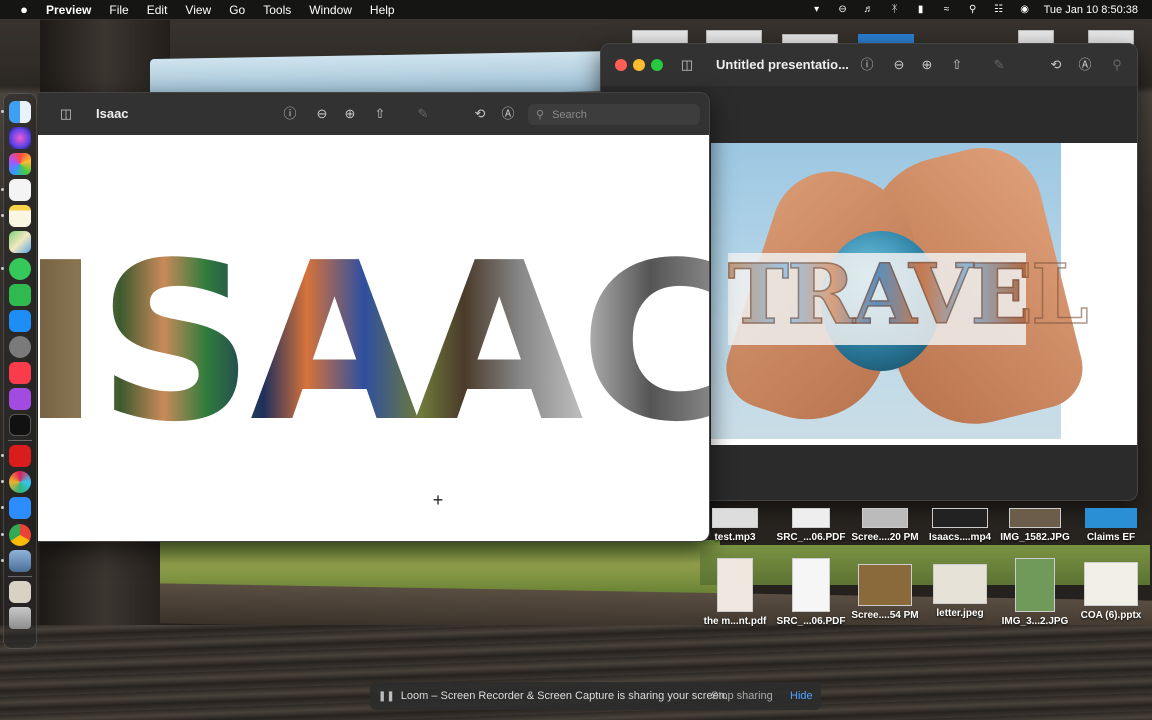  Describe the element at coordinates (20, 320) in the screenshot. I see `appstore-icon` at that location.